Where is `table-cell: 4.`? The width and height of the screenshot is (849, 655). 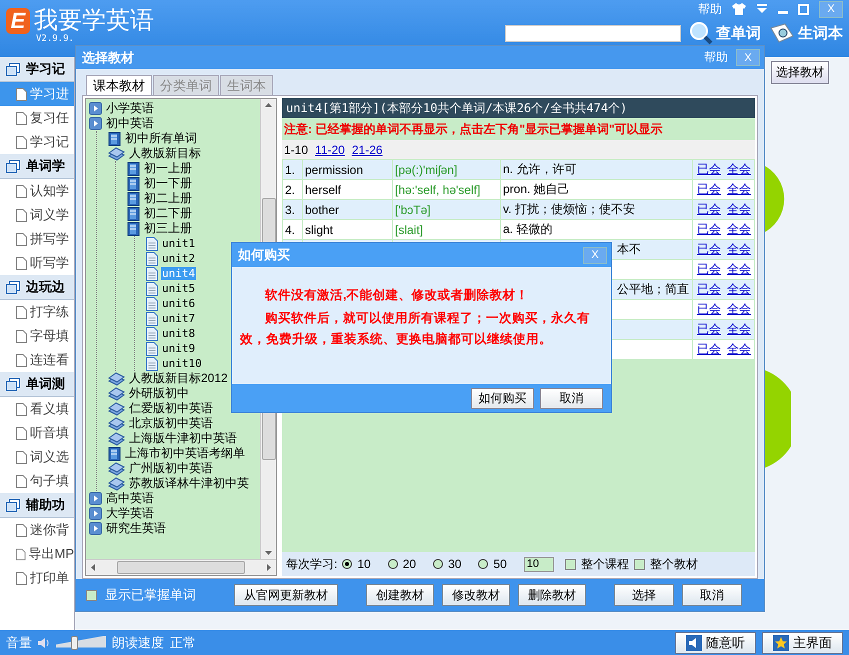
table-cell: 4. is located at coordinates (292, 230).